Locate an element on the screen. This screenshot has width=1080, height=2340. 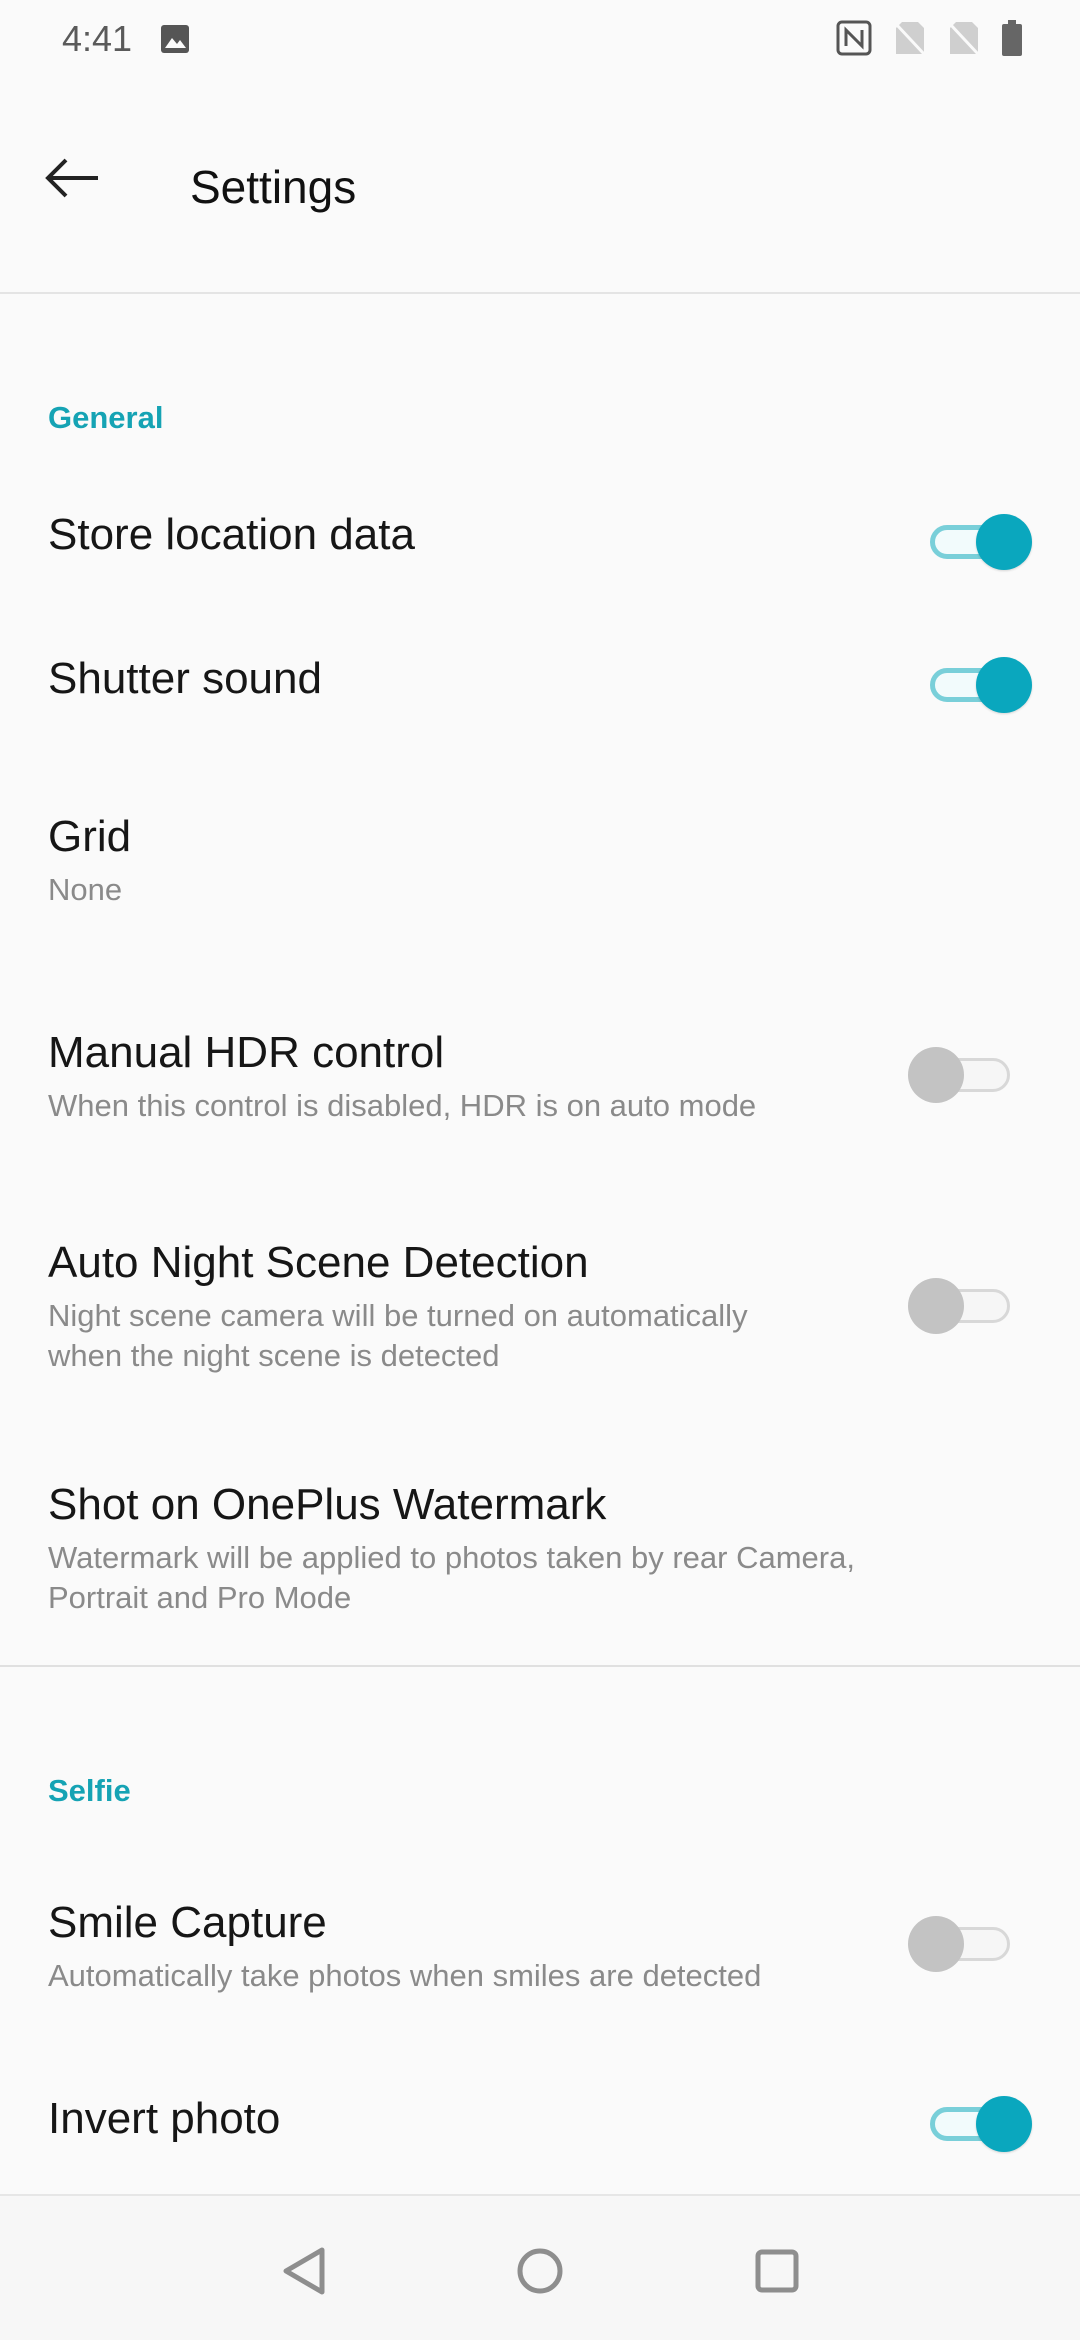
setting-value: None is located at coordinates (85, 889).